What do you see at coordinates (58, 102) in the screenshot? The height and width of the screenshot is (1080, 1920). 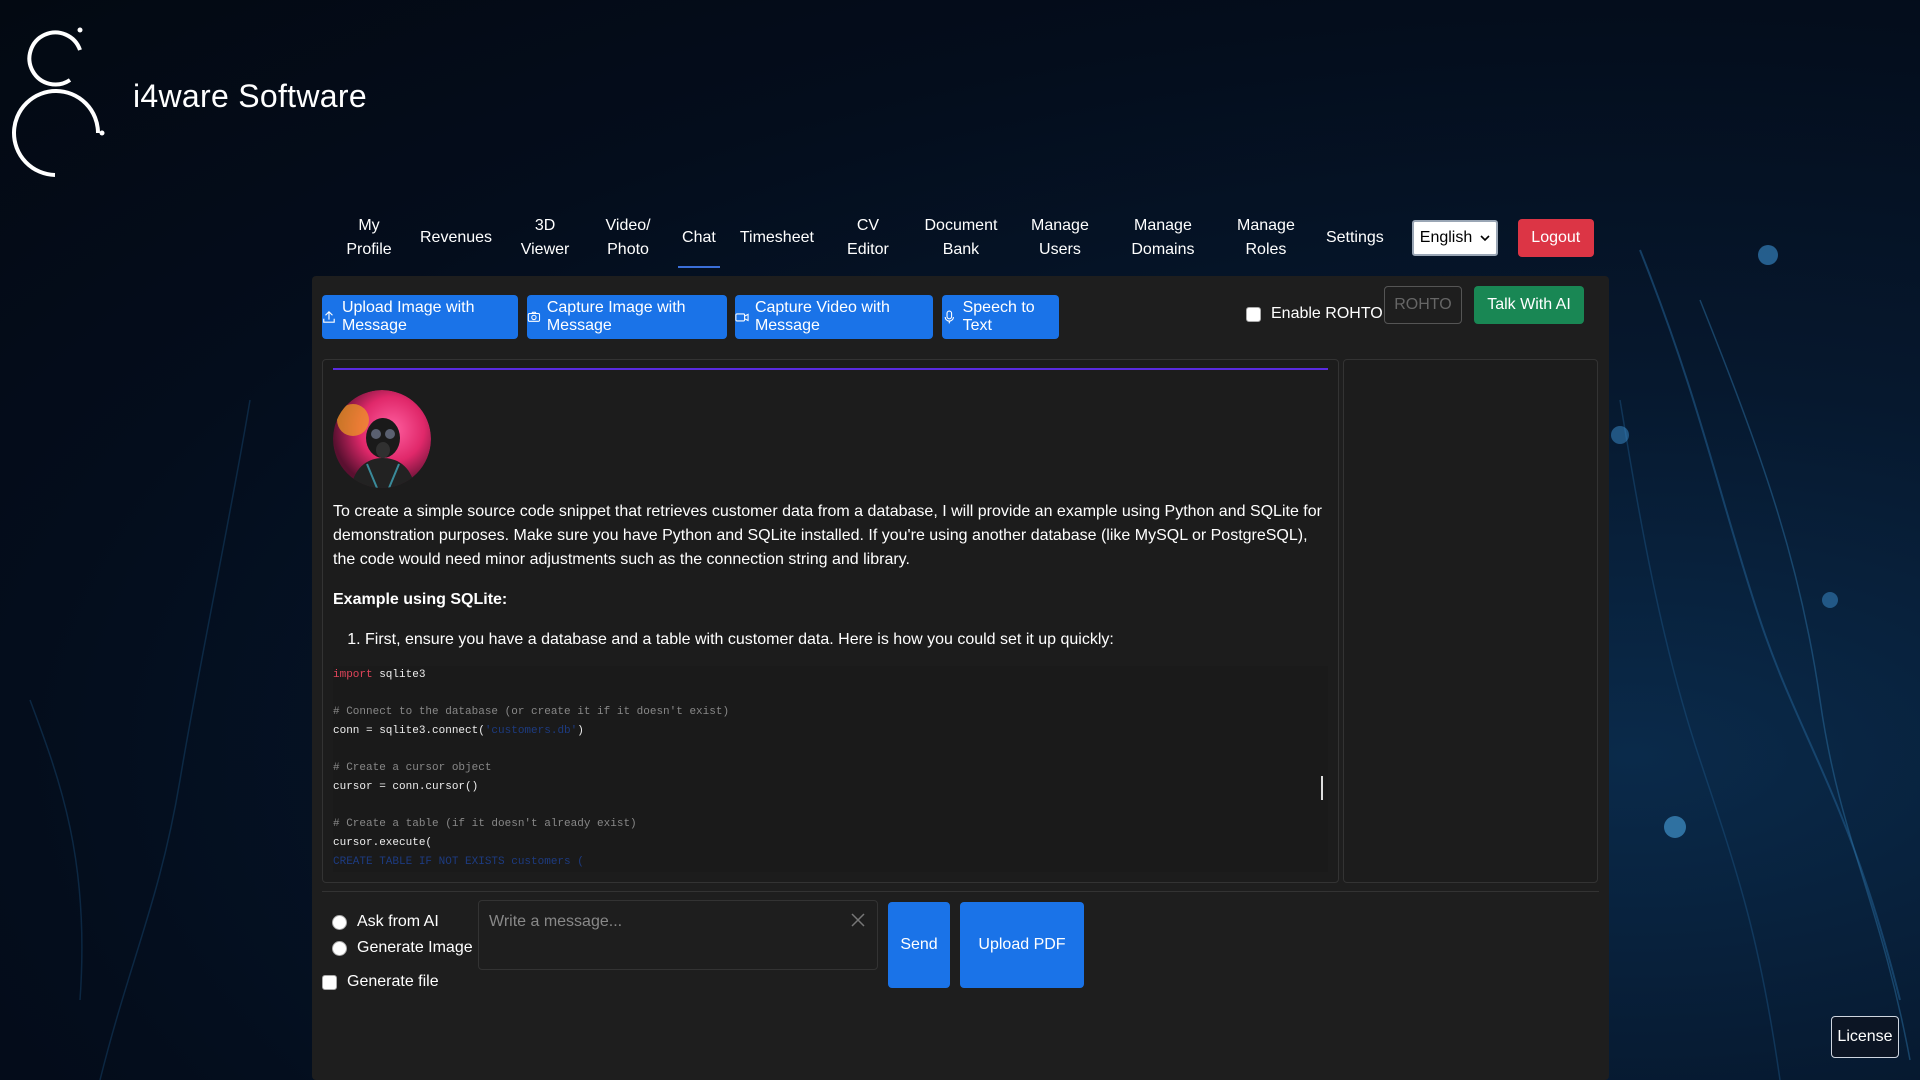 I see `brand-logo` at bounding box center [58, 102].